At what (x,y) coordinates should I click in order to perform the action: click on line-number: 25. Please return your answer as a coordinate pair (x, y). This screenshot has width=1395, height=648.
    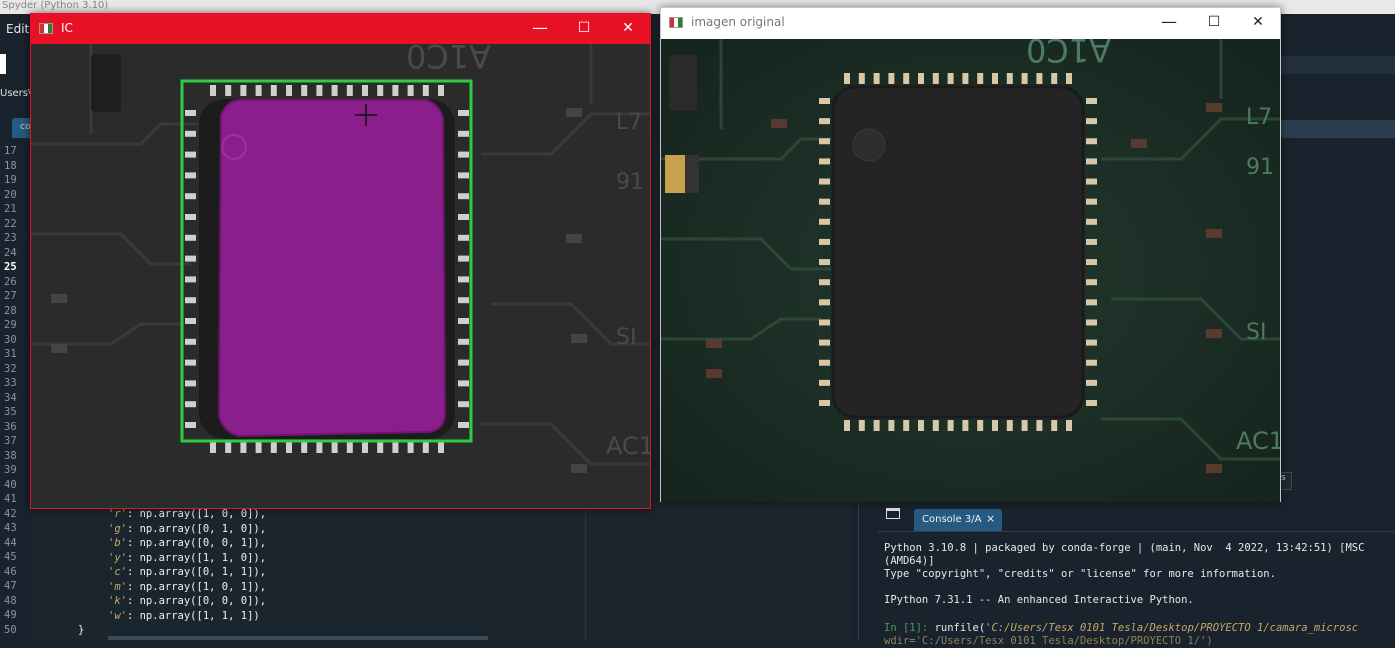
    Looking at the image, I should click on (10, 267).